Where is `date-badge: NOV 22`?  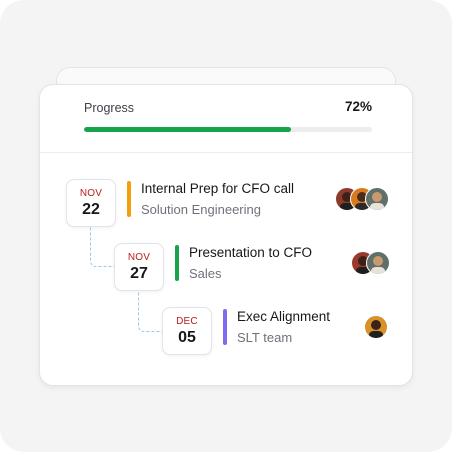 date-badge: NOV 22 is located at coordinates (91, 203).